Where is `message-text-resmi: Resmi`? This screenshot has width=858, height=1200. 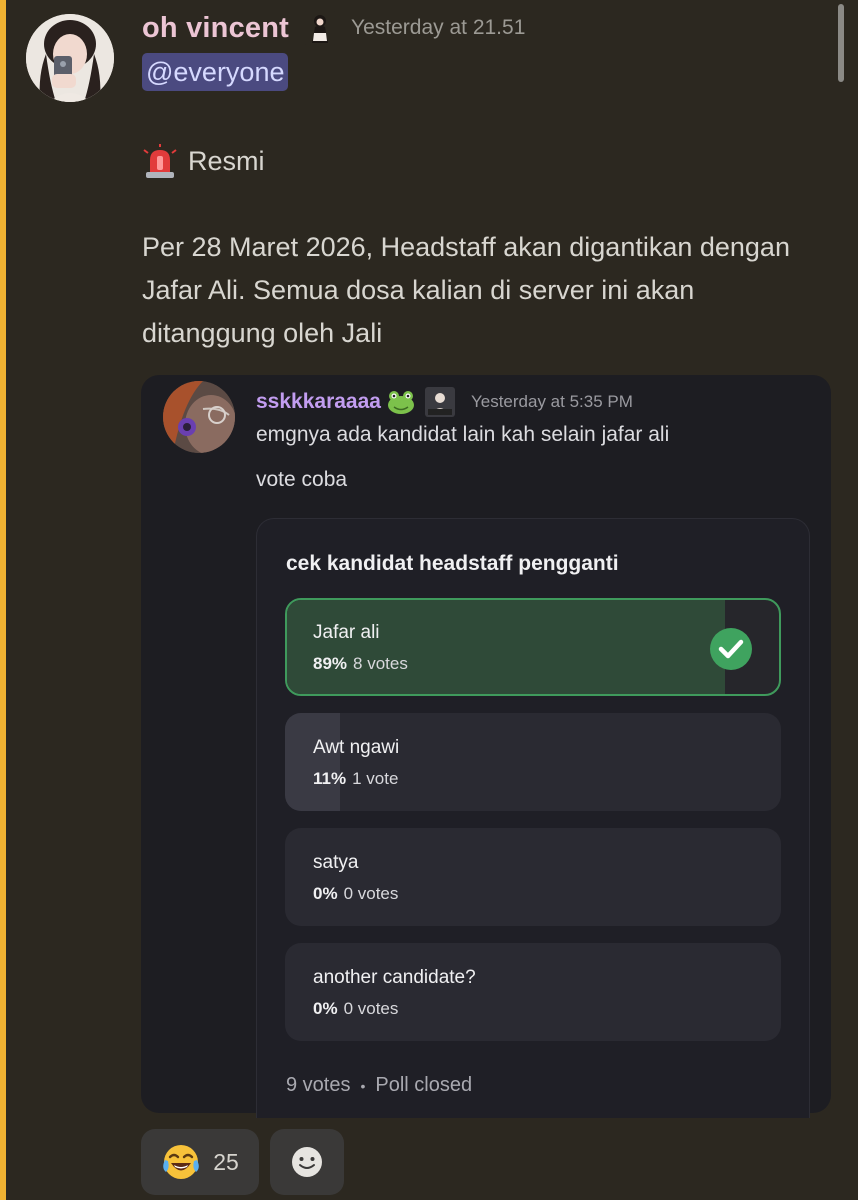 message-text-resmi: Resmi is located at coordinates (226, 161).